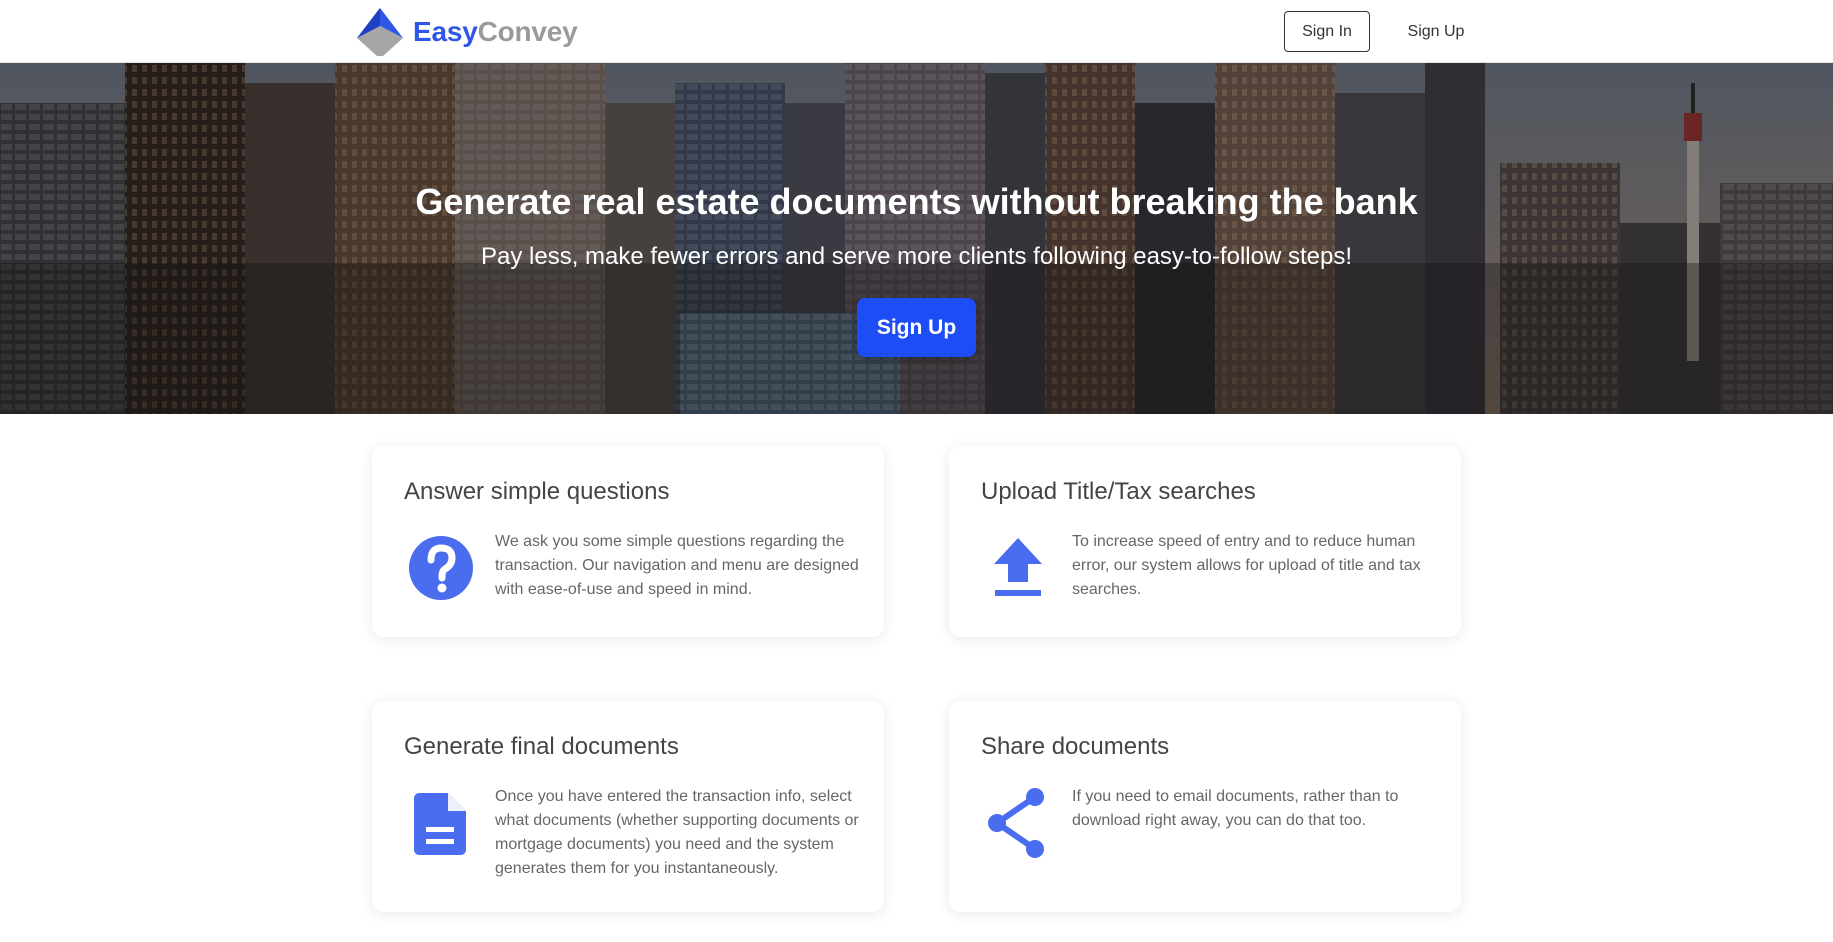 The width and height of the screenshot is (1833, 942). I want to click on brand-name-convey: Convey, so click(527, 31).